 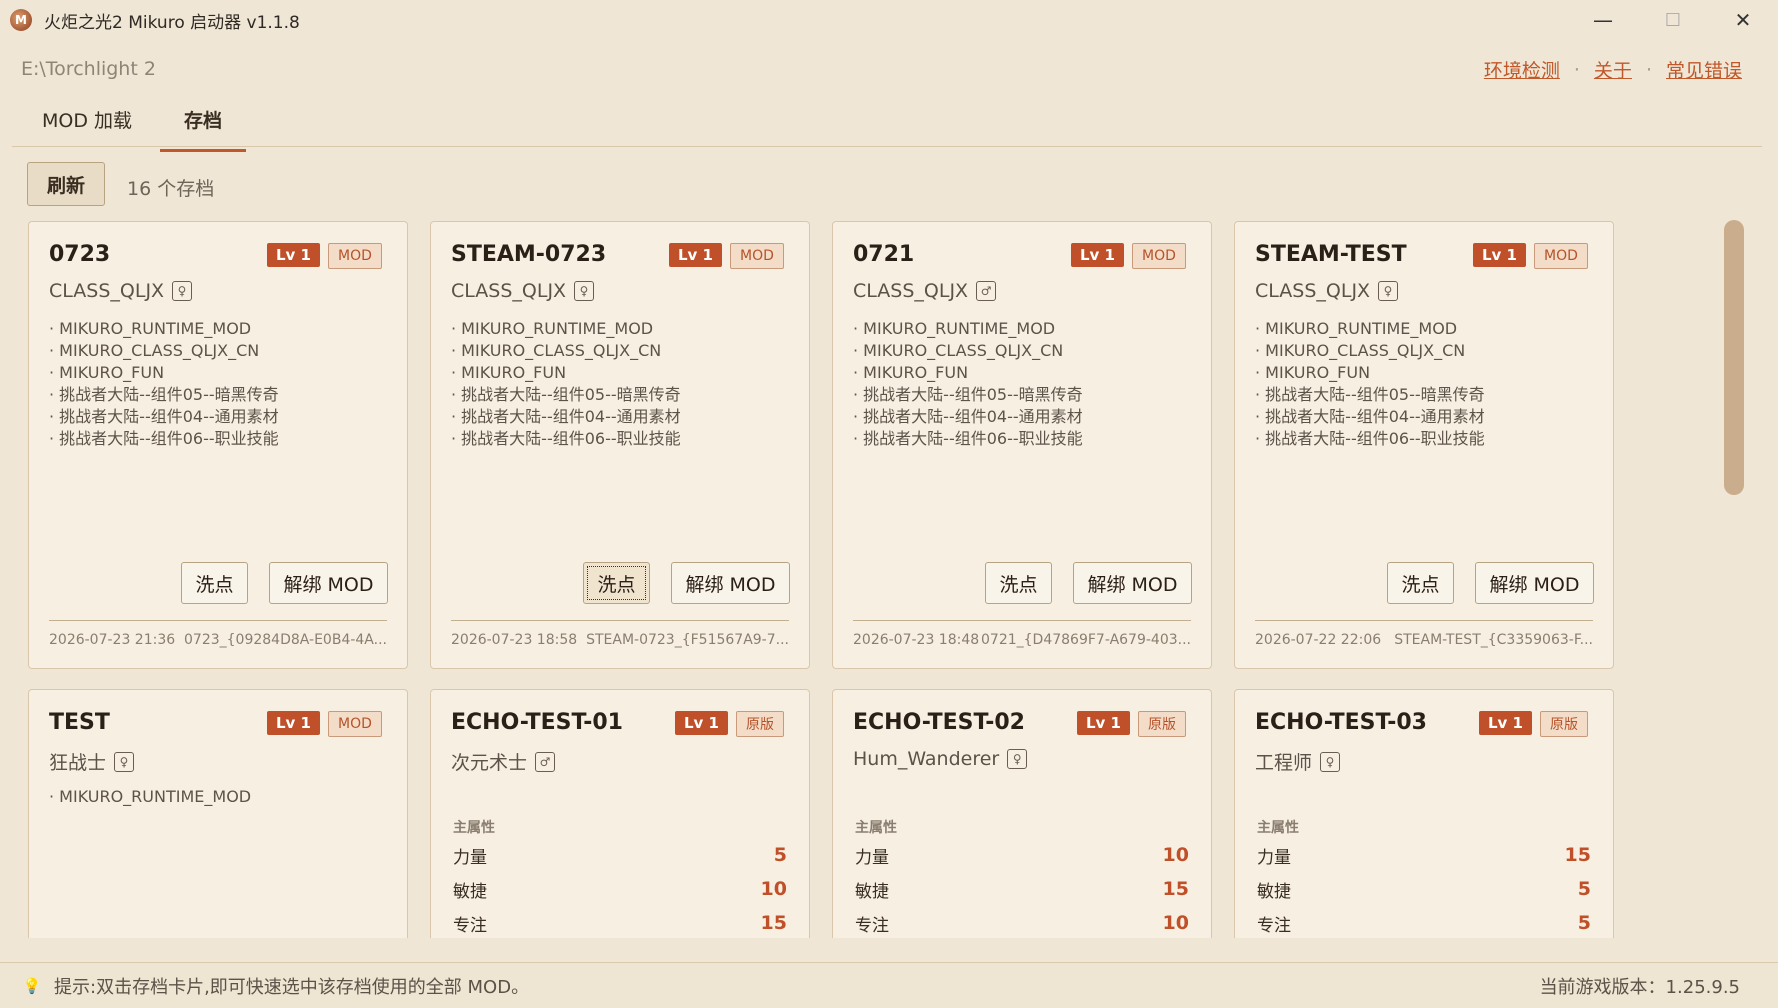 I want to click on stat-row: 力量 15, so click(x=1424, y=855).